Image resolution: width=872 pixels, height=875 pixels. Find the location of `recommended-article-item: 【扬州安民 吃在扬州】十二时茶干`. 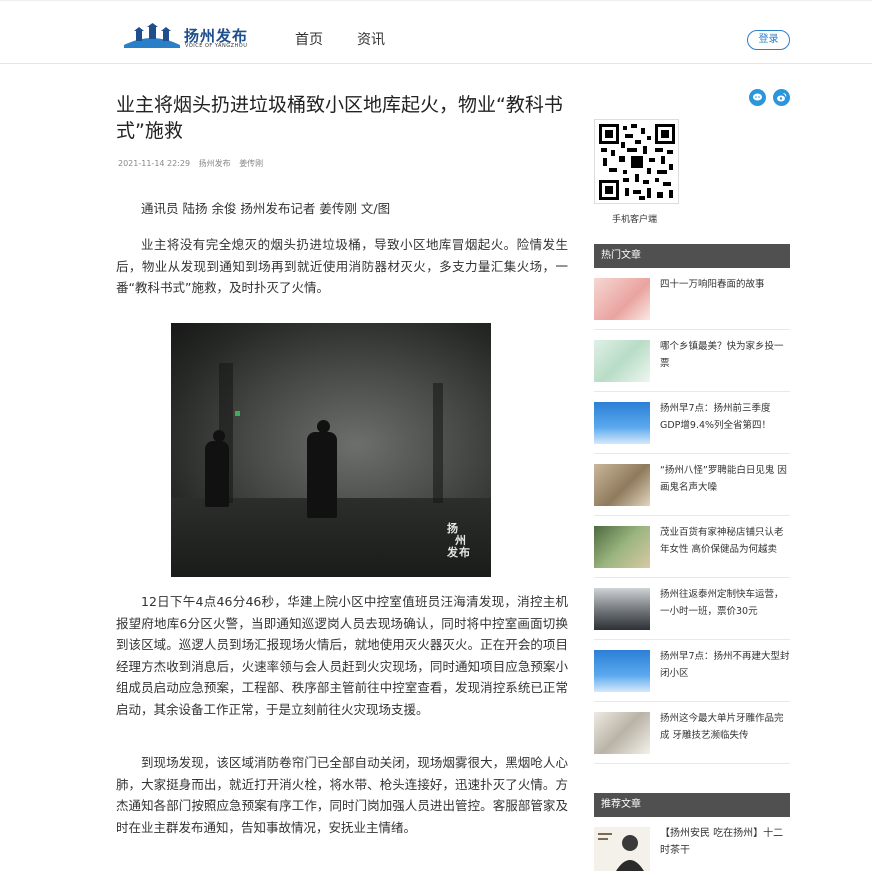

recommended-article-item: 【扬州安民 吃在扬州】十二时茶干 is located at coordinates (692, 849).